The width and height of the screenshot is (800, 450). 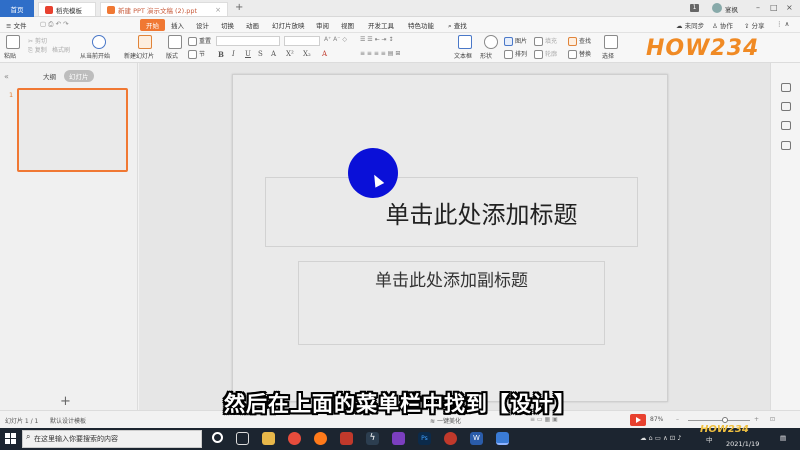 I want to click on wps-icon, so click(x=502, y=438).